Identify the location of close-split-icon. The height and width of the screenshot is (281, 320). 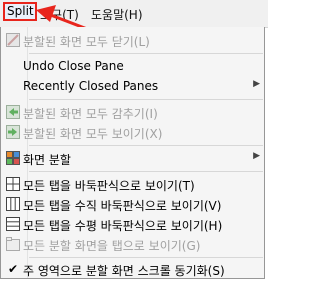
(13, 40).